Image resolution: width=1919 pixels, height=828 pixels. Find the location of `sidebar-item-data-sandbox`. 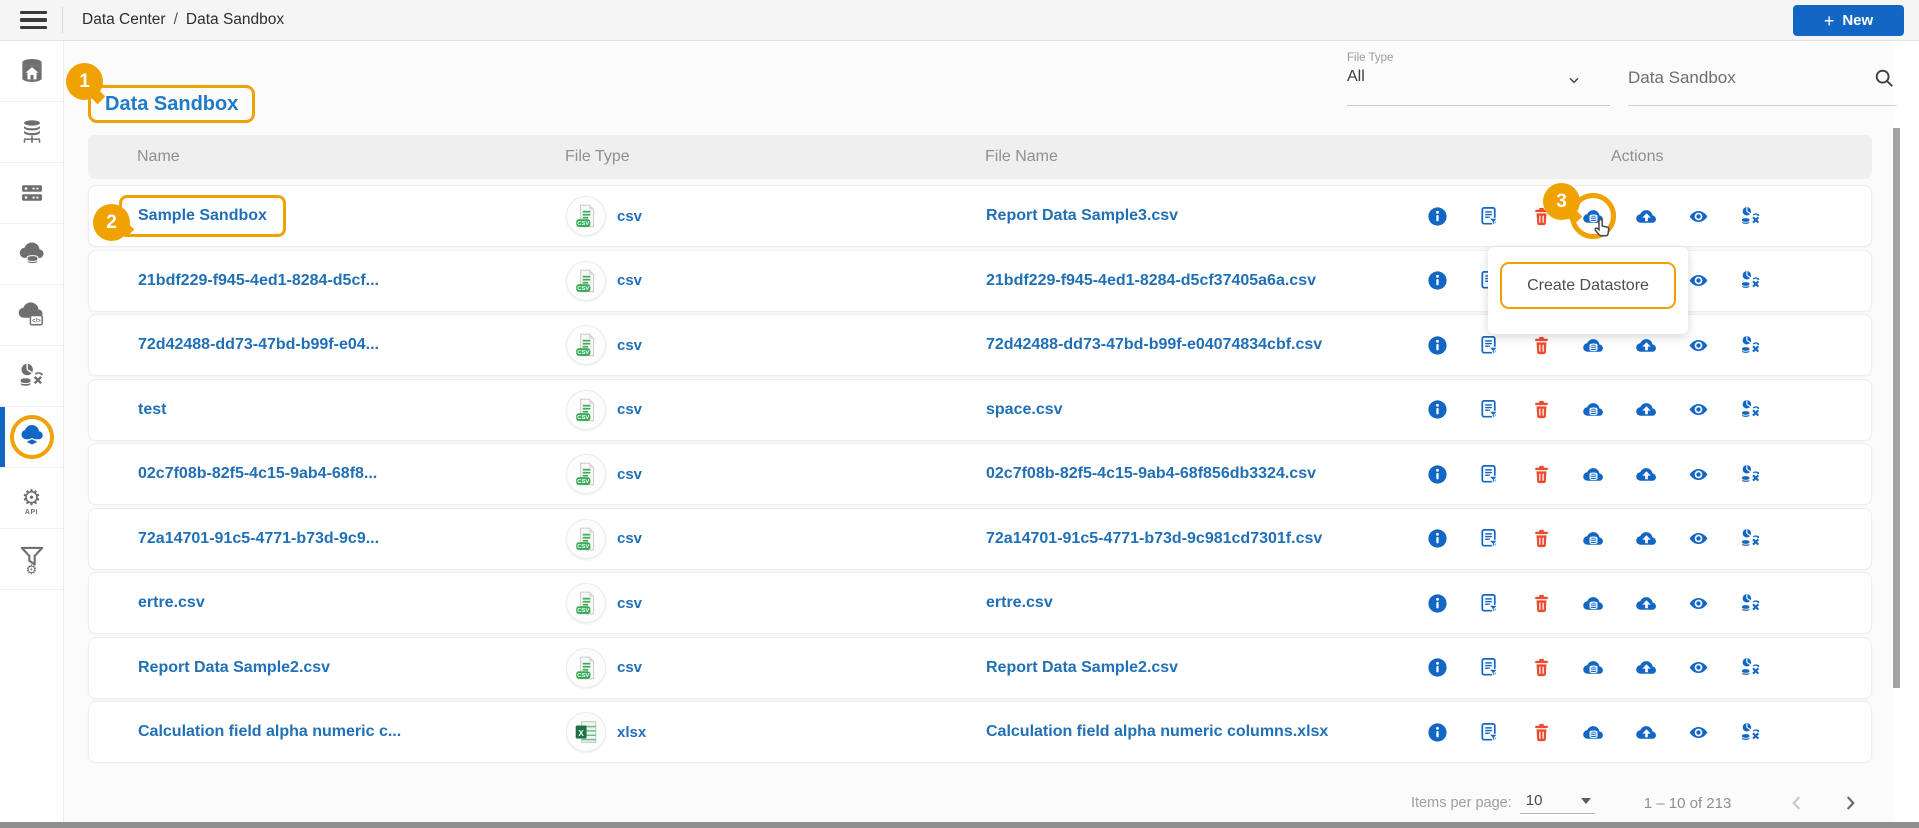

sidebar-item-data-sandbox is located at coordinates (31, 437).